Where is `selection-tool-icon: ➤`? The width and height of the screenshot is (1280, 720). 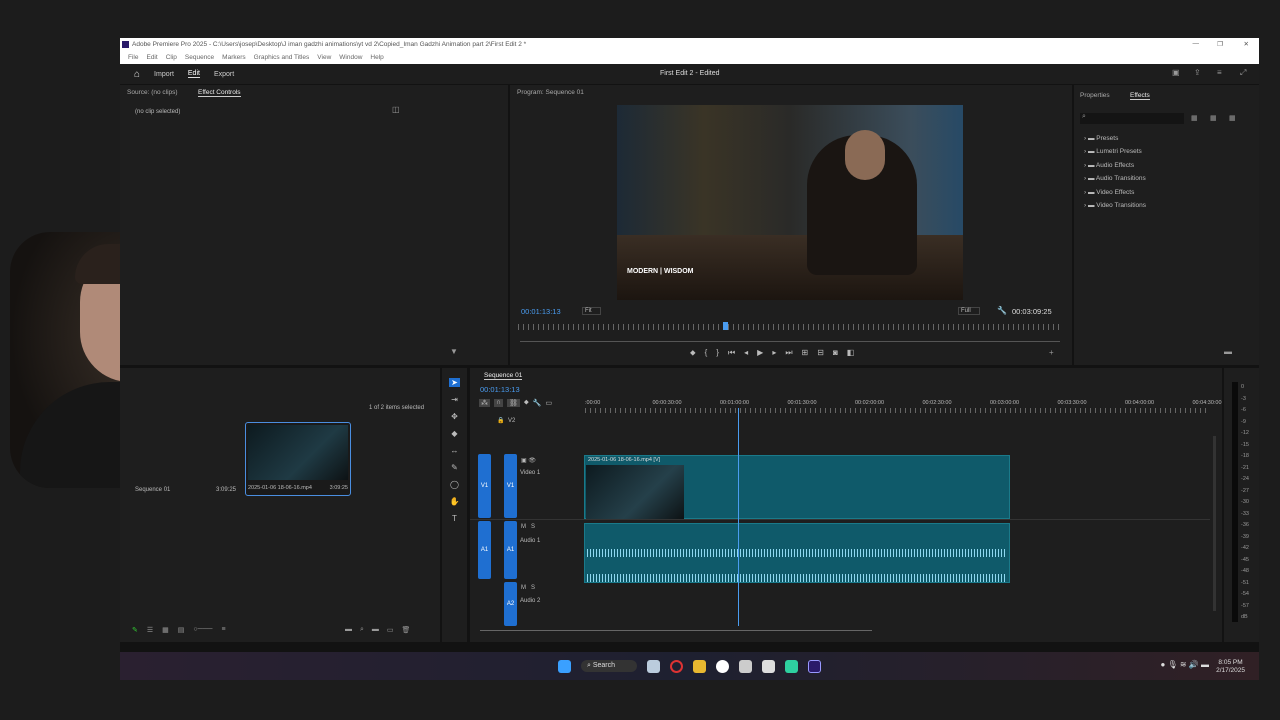 selection-tool-icon: ➤ is located at coordinates (454, 382).